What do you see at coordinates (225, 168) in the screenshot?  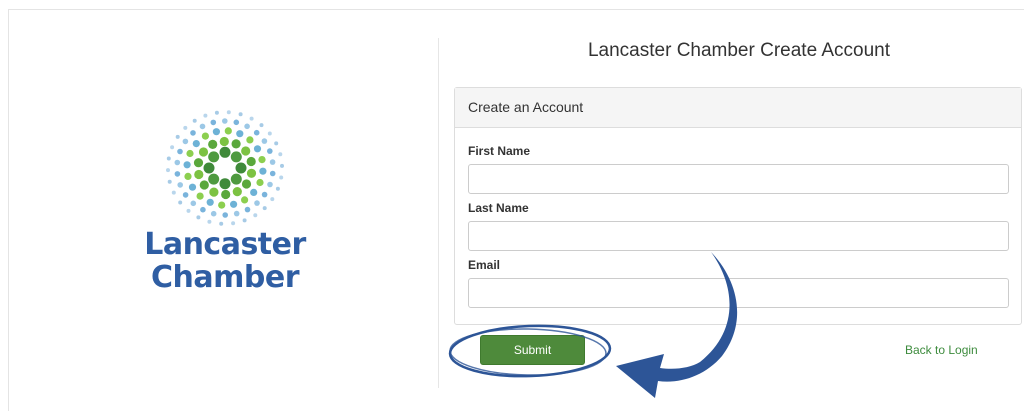 I see `sunburst-dots-icon` at bounding box center [225, 168].